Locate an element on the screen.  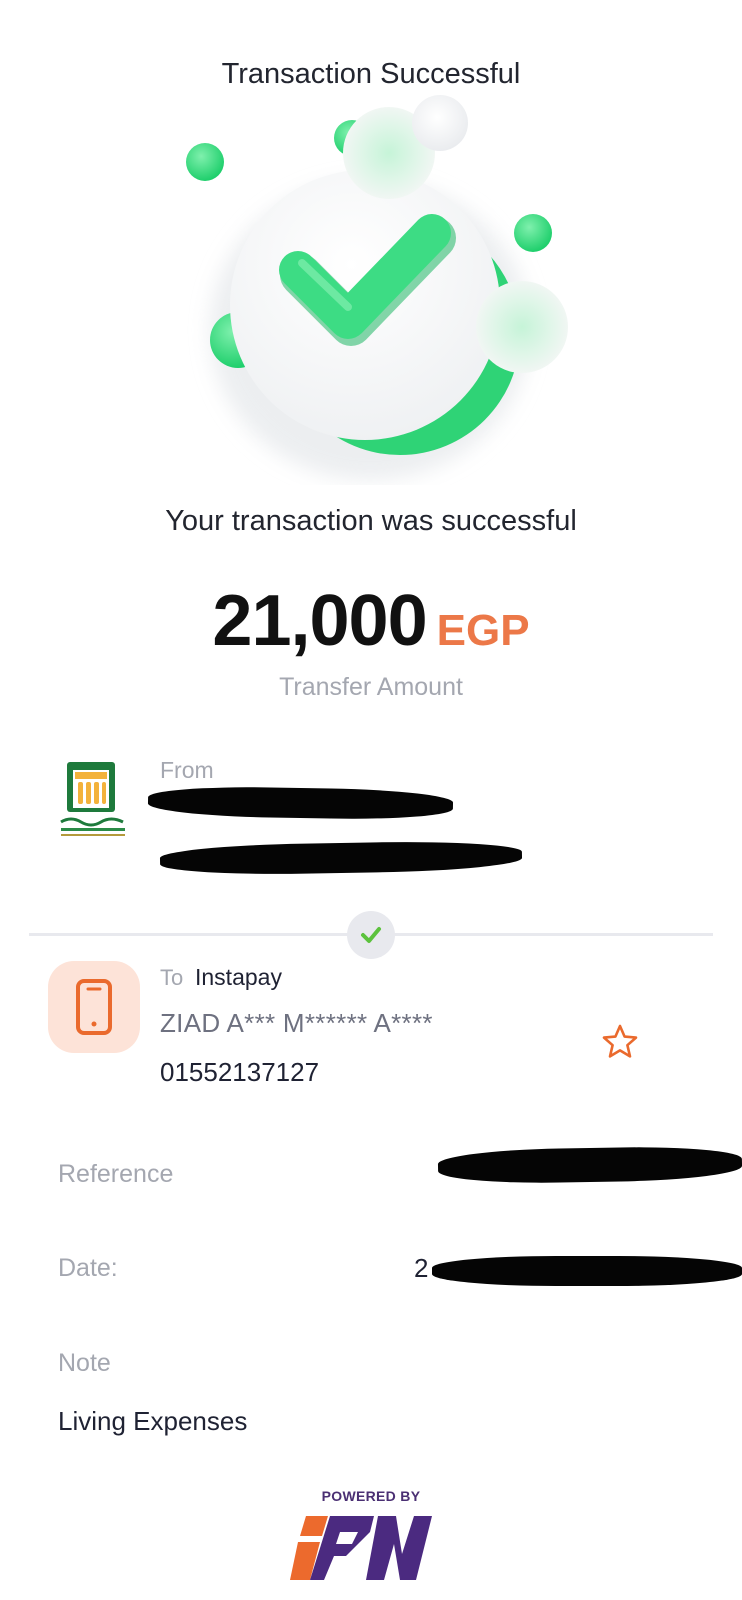
redacted-date is located at coordinates (587, 1271).